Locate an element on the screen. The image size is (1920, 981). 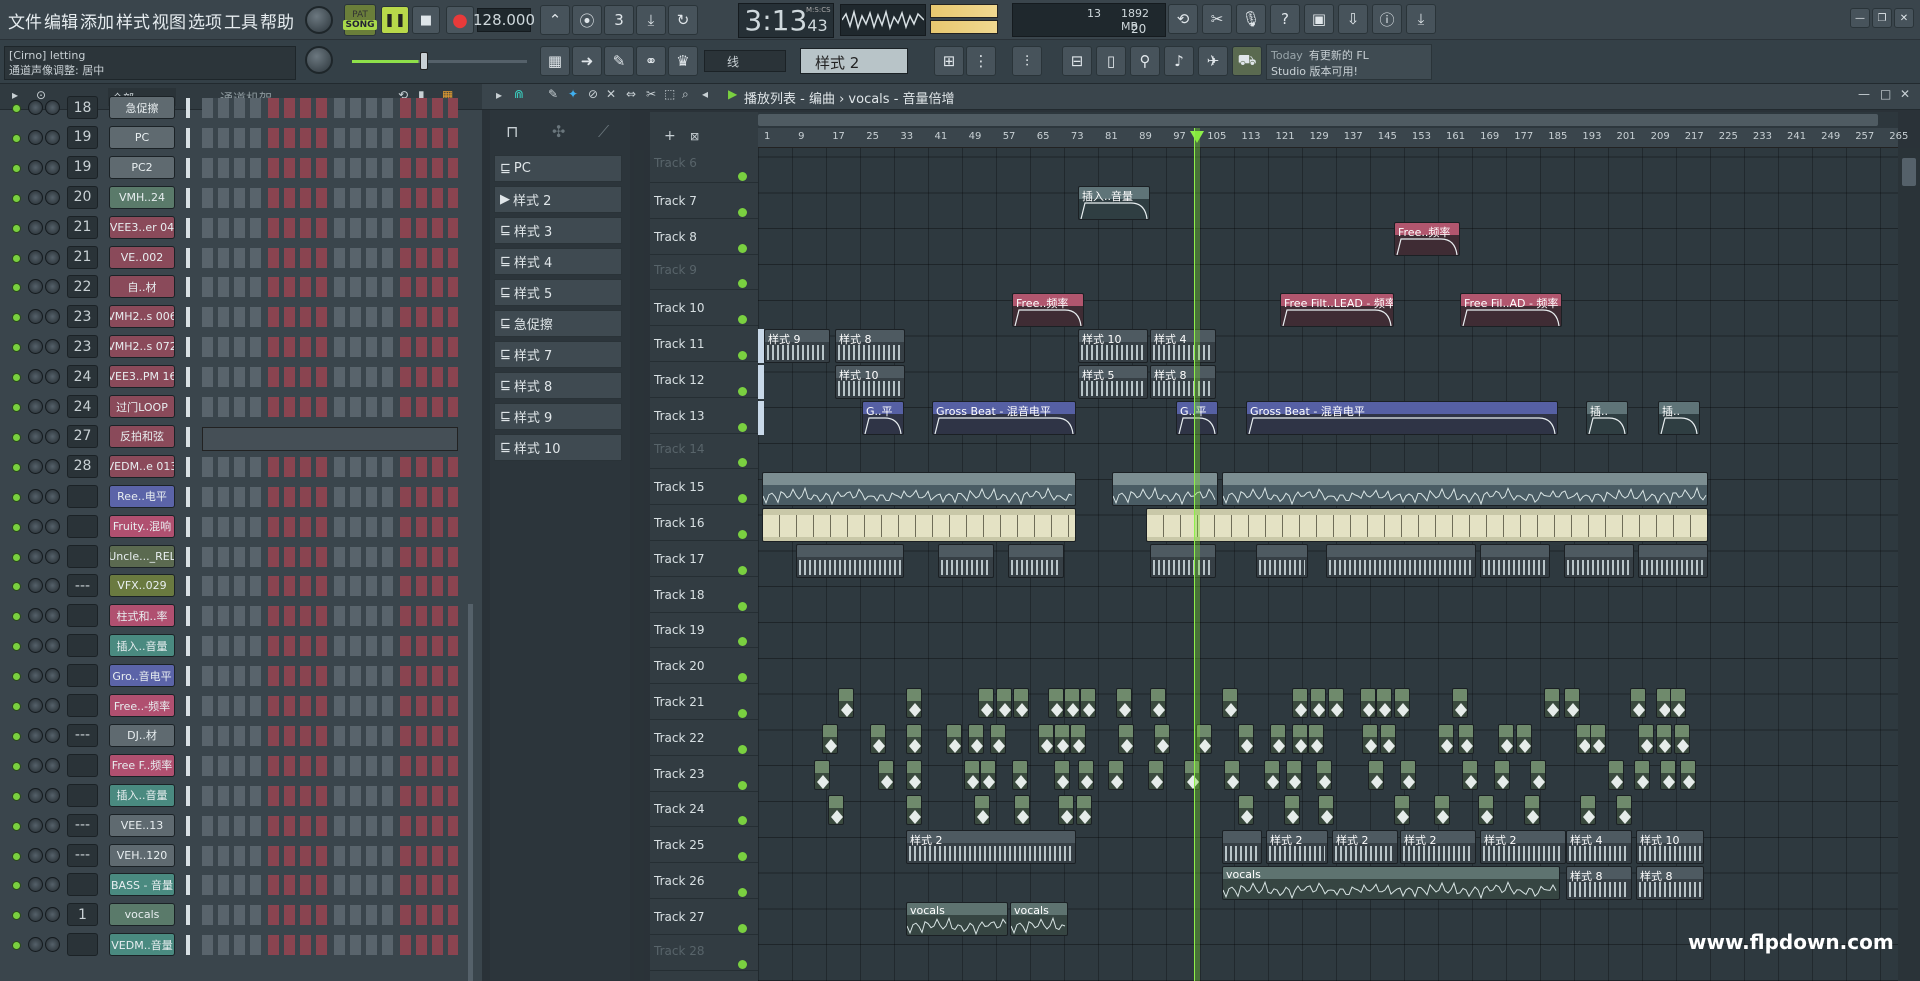
channel-row: 21 VEE3..er 04 is located at coordinates (235, 229).